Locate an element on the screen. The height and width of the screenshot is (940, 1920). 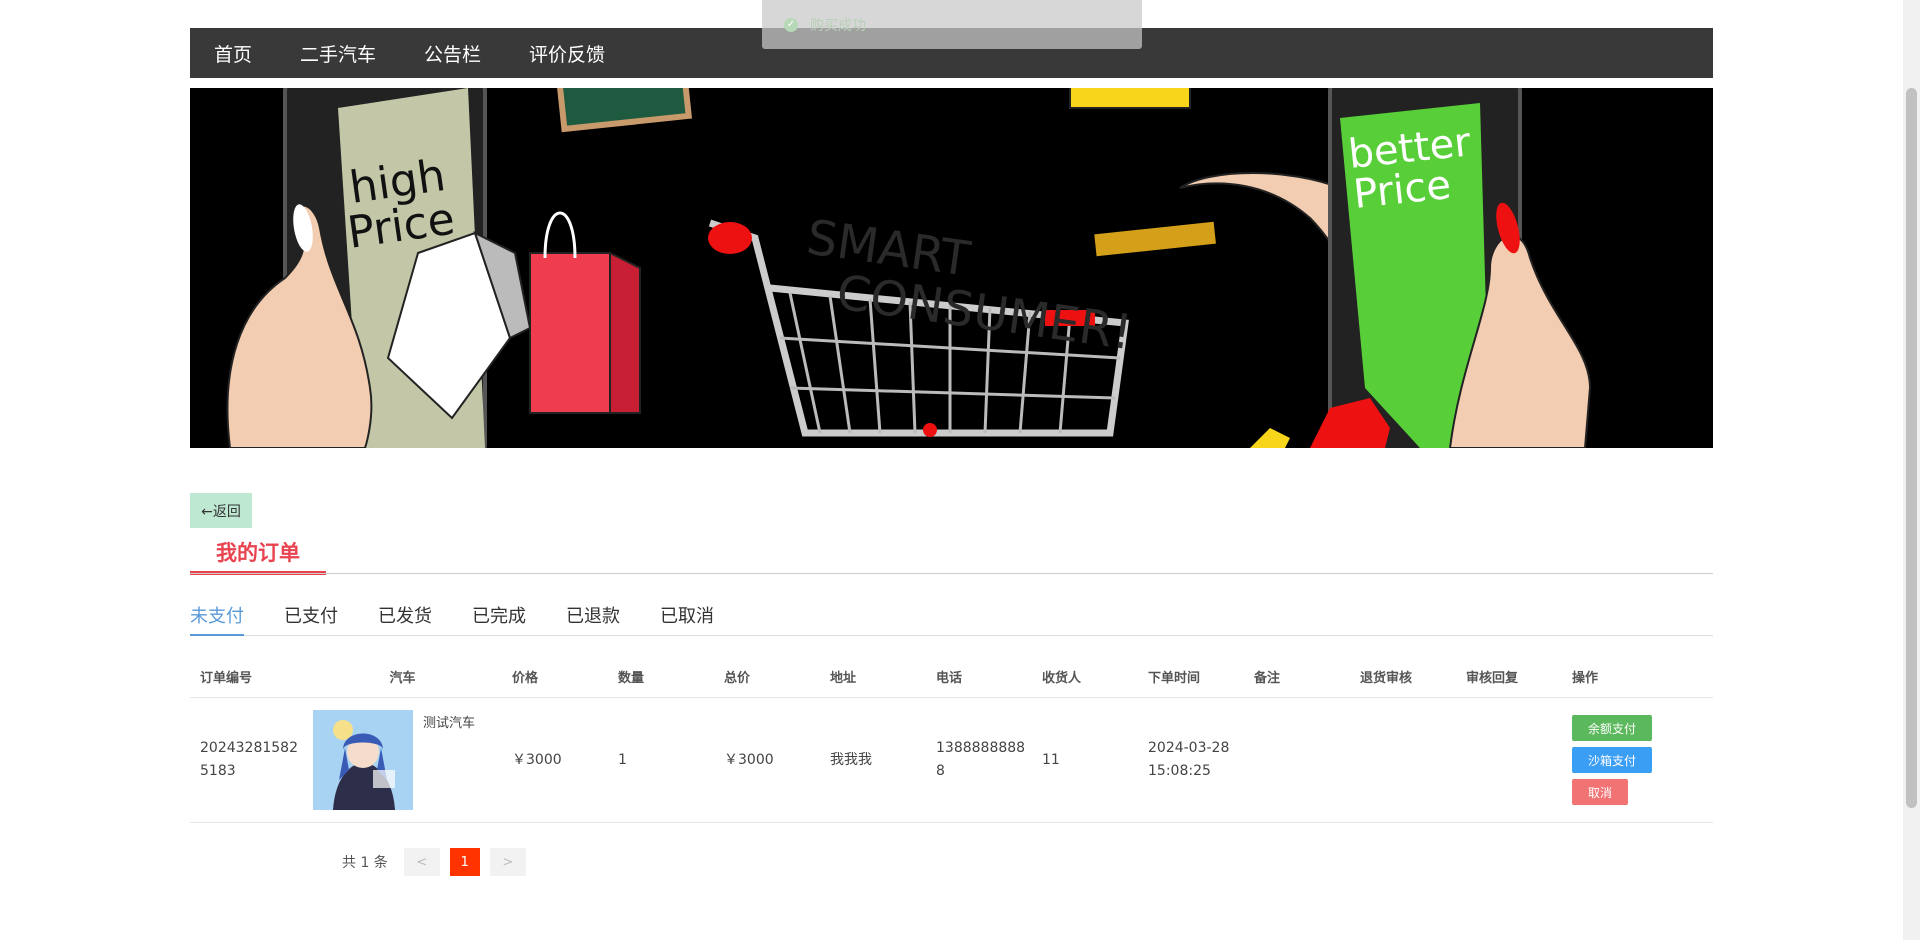
pagination: 共 1 条 < 1 > is located at coordinates (434, 862).